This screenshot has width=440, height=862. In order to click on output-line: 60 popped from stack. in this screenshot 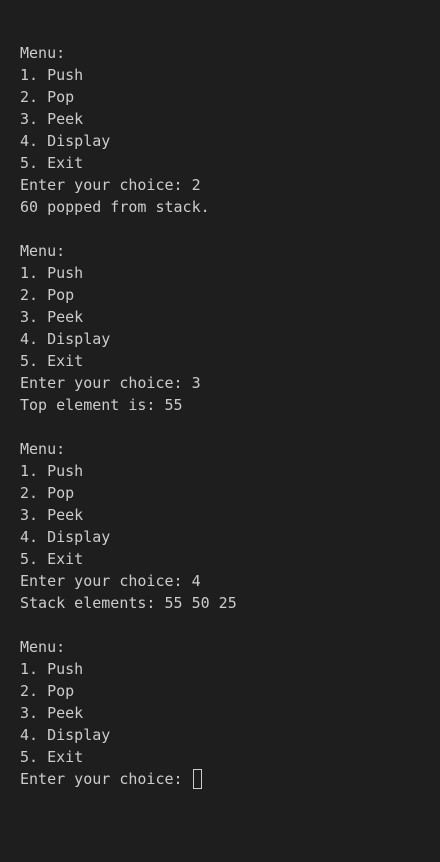, I will do `click(115, 207)`.